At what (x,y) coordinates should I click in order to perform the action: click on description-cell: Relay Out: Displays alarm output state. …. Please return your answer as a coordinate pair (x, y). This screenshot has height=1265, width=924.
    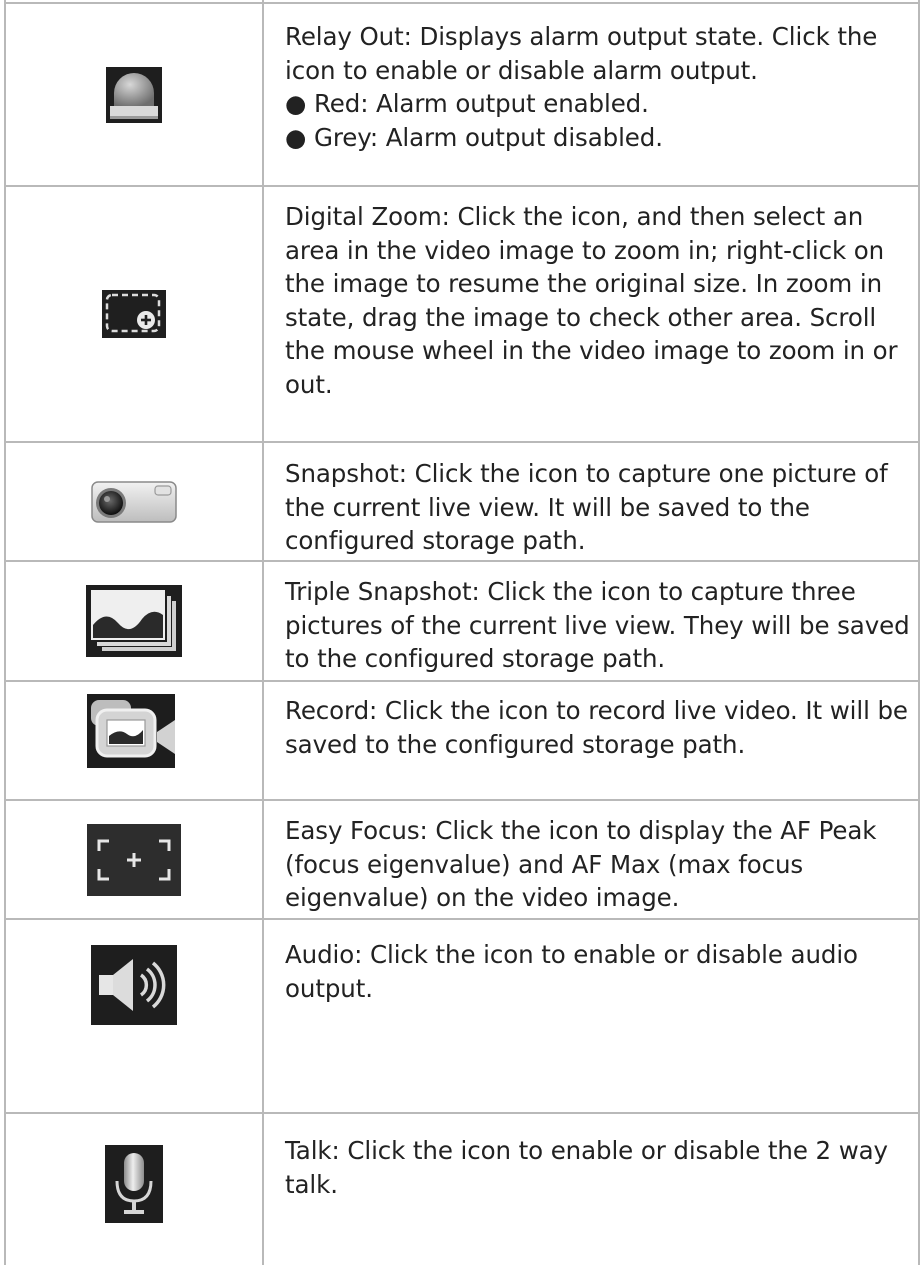
    Looking at the image, I should click on (600, 87).